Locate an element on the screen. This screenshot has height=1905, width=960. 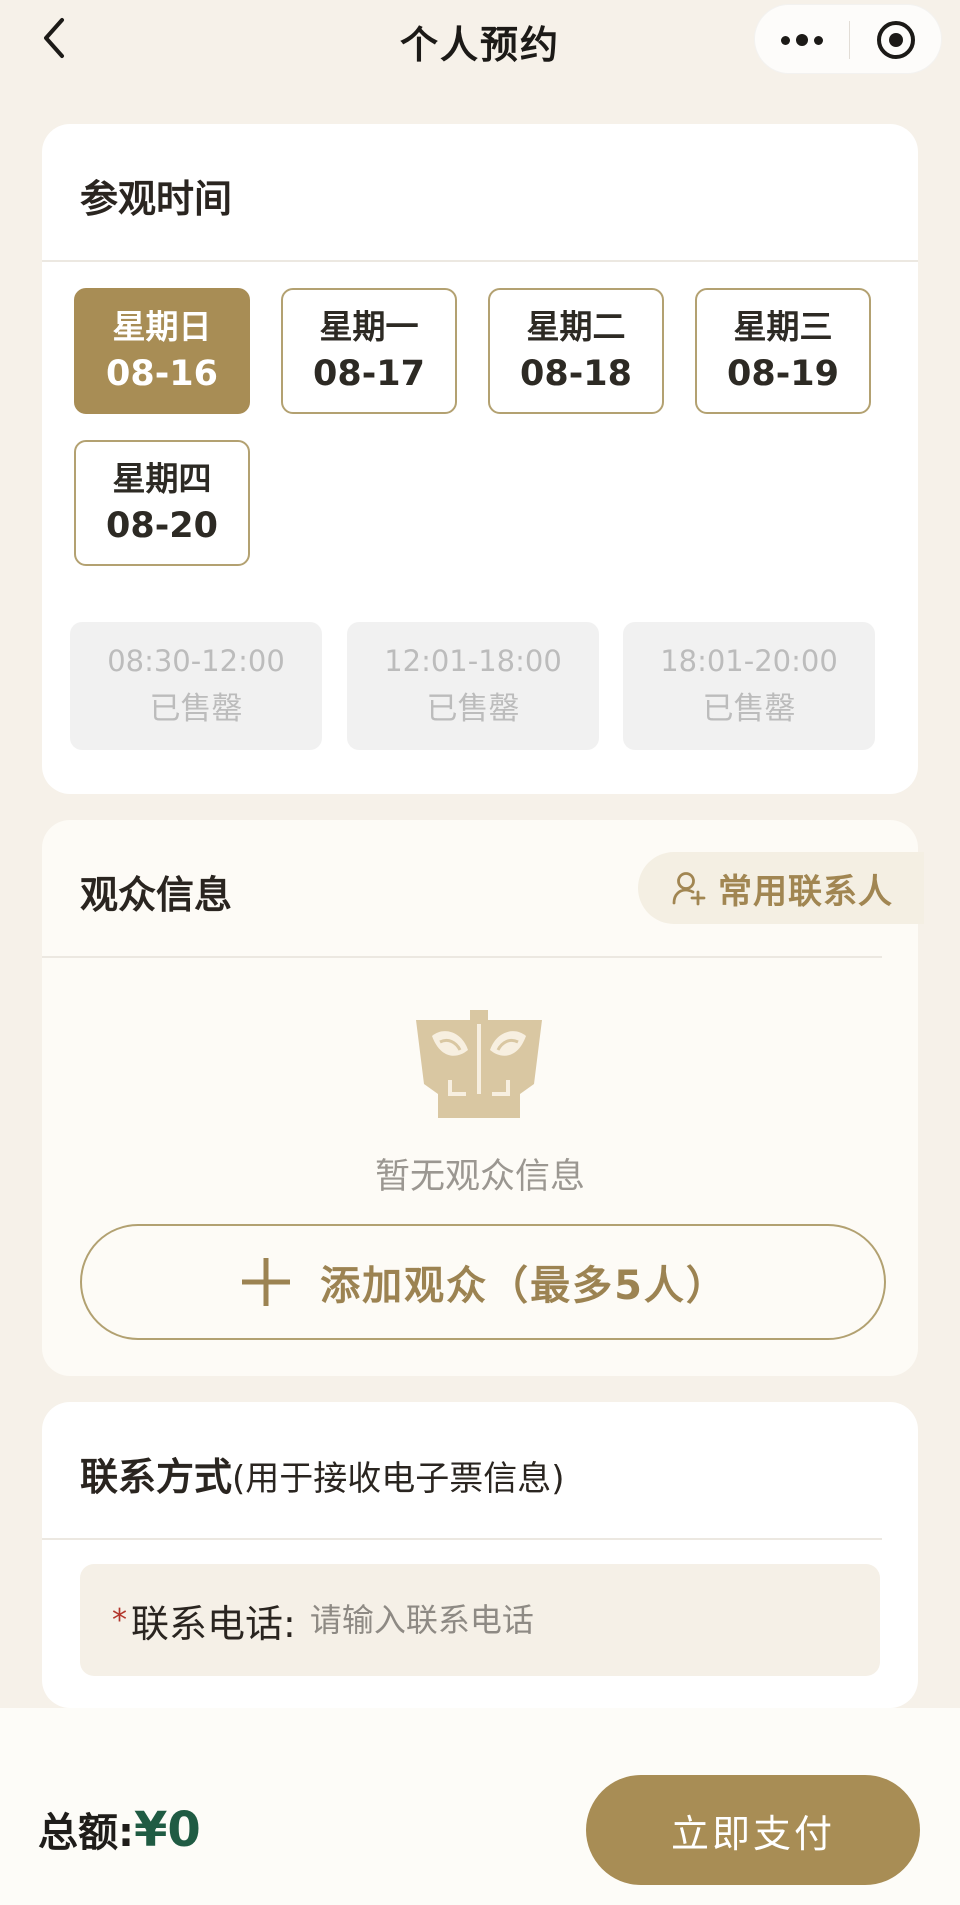
phone-field: * 联系电话: is located at coordinates (480, 1620).